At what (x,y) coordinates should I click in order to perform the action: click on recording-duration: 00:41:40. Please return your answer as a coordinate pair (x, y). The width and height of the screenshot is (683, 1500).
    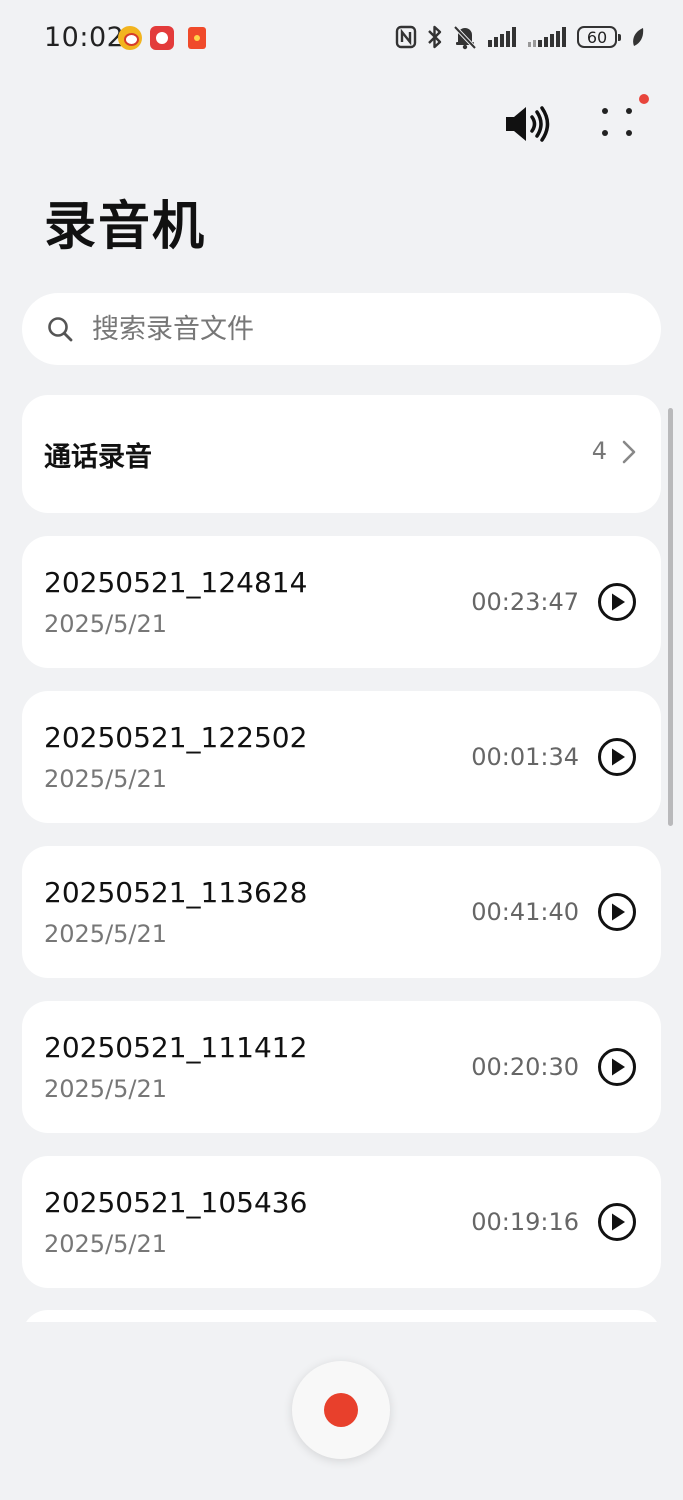
    Looking at the image, I should click on (525, 912).